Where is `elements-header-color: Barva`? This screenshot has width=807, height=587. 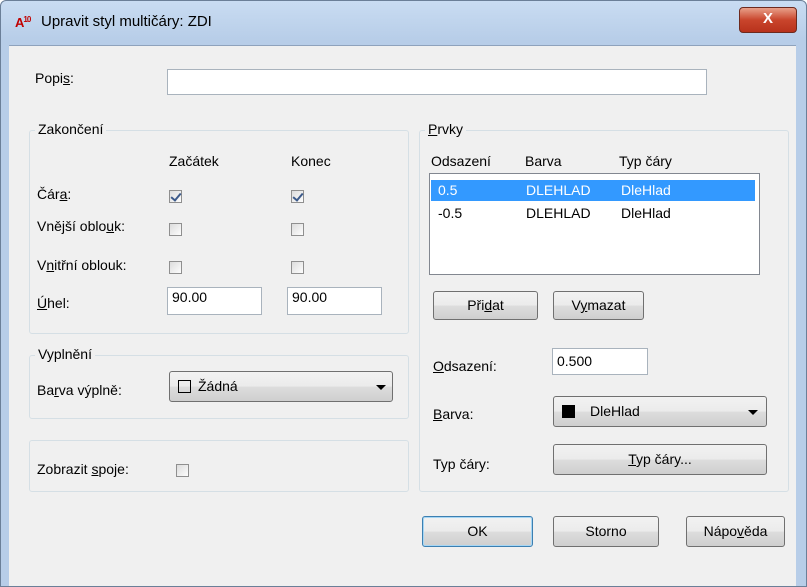 elements-header-color: Barva is located at coordinates (543, 161).